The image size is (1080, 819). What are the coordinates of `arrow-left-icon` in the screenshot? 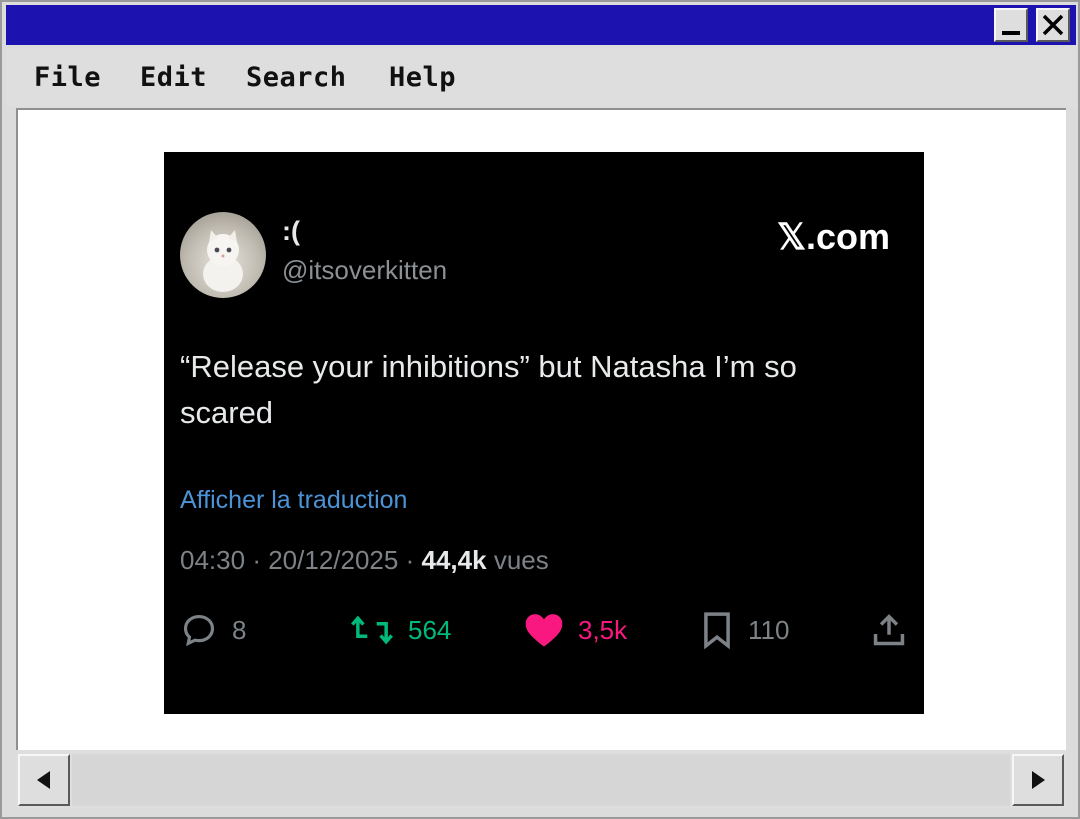 It's located at (43, 780).